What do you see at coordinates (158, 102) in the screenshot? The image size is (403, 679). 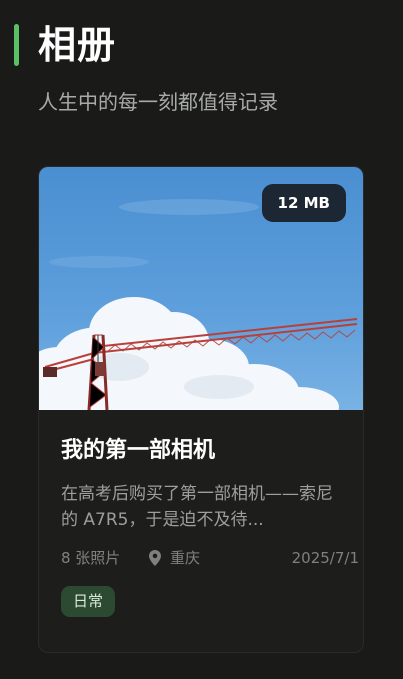 I see `page-subtitle: 人生中的每一刻都值得记录` at bounding box center [158, 102].